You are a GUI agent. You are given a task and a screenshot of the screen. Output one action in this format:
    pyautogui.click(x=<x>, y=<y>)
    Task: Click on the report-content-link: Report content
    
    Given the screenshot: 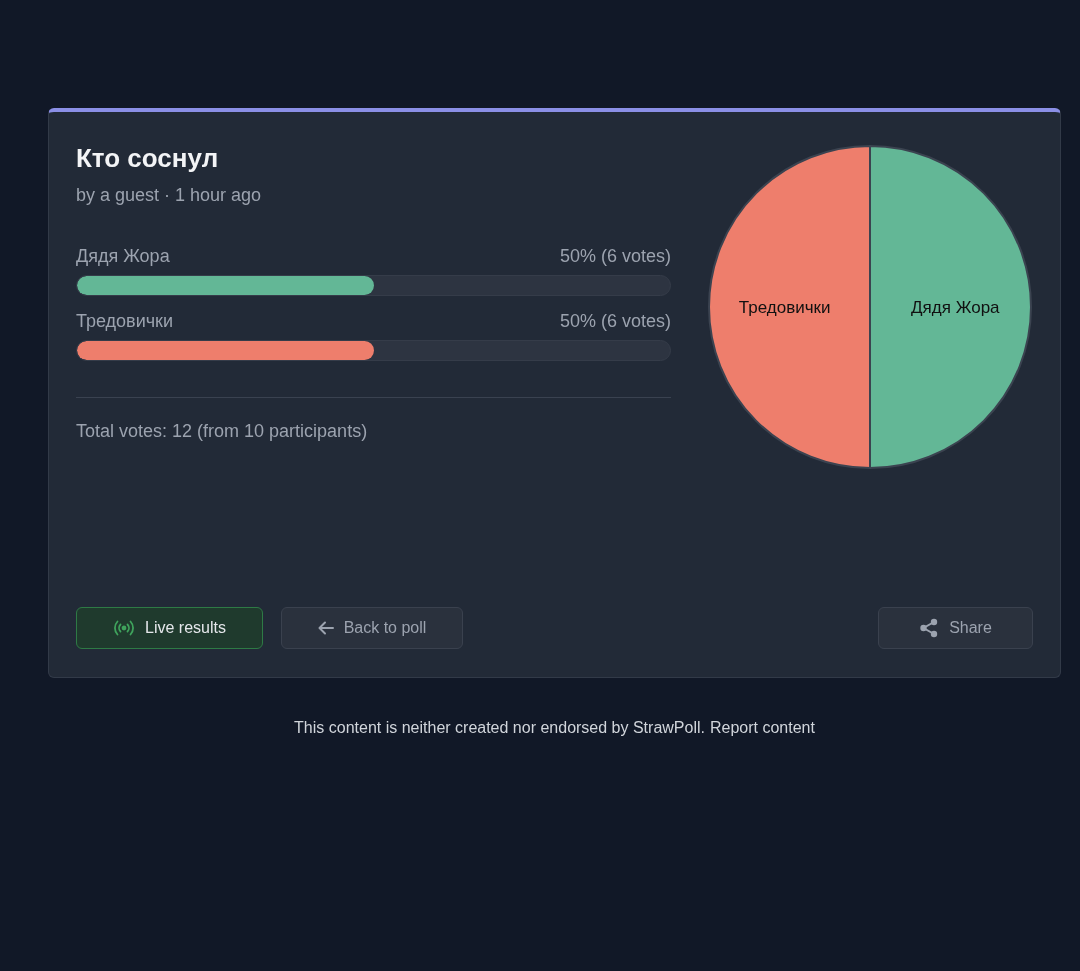 What is the action you would take?
    pyautogui.click(x=762, y=728)
    